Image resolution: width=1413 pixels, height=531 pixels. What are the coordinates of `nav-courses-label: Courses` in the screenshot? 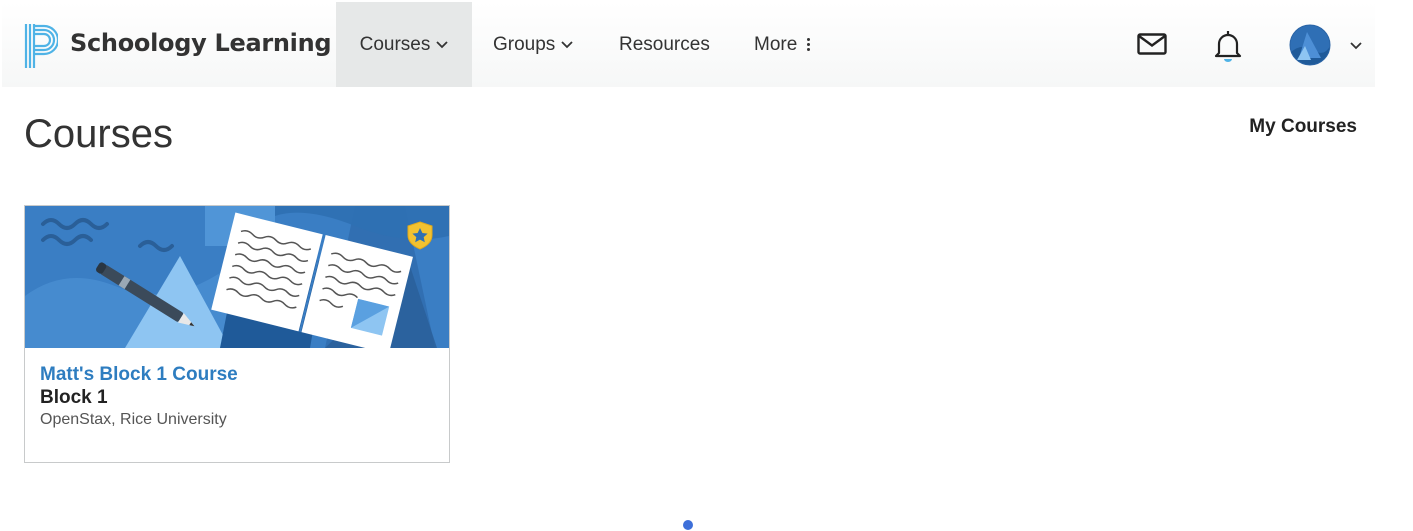 It's located at (395, 44).